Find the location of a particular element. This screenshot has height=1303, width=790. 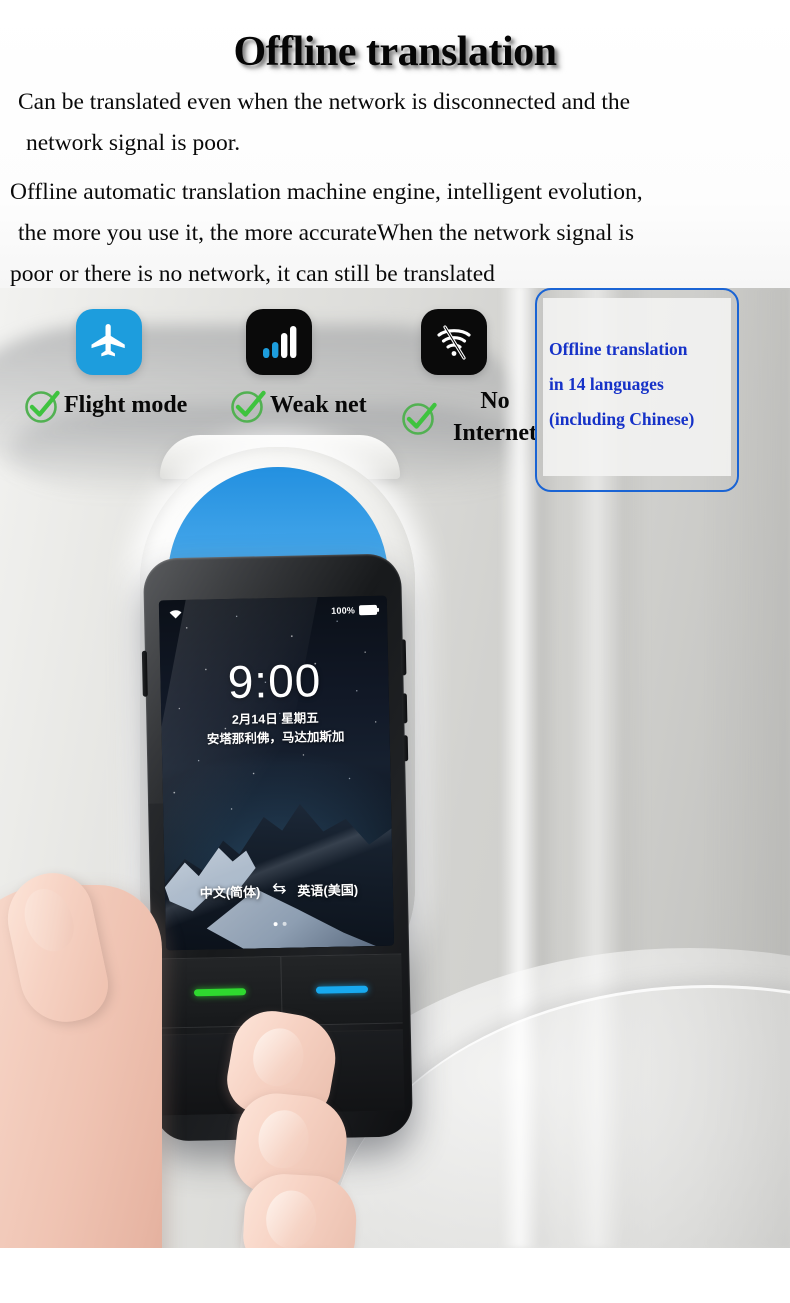

feature-flight-mode: Flight mode is located at coordinates (104, 405).